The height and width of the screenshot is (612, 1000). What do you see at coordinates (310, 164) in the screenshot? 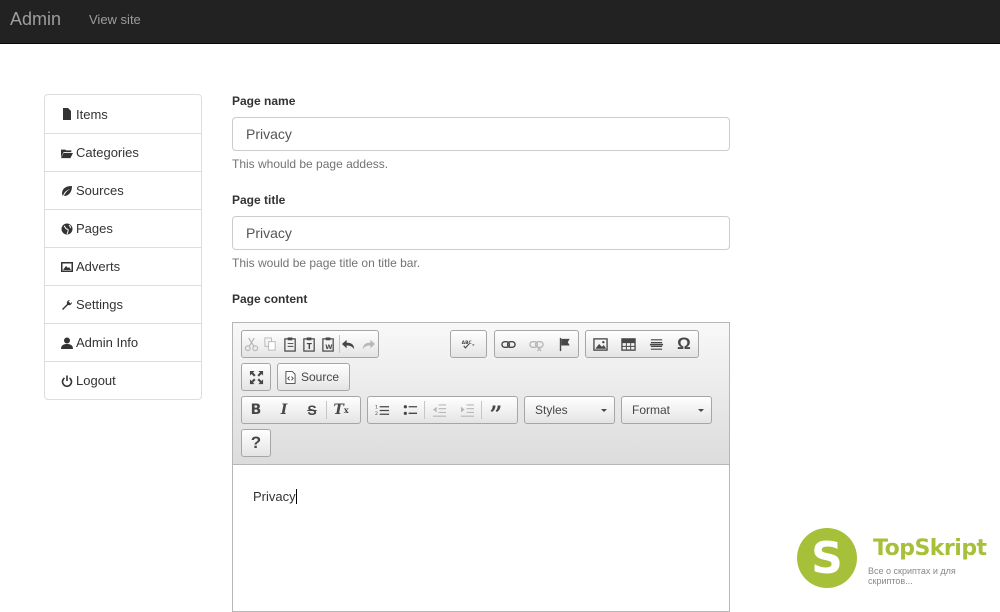
I see `page-name-help: This whould be page addess.` at bounding box center [310, 164].